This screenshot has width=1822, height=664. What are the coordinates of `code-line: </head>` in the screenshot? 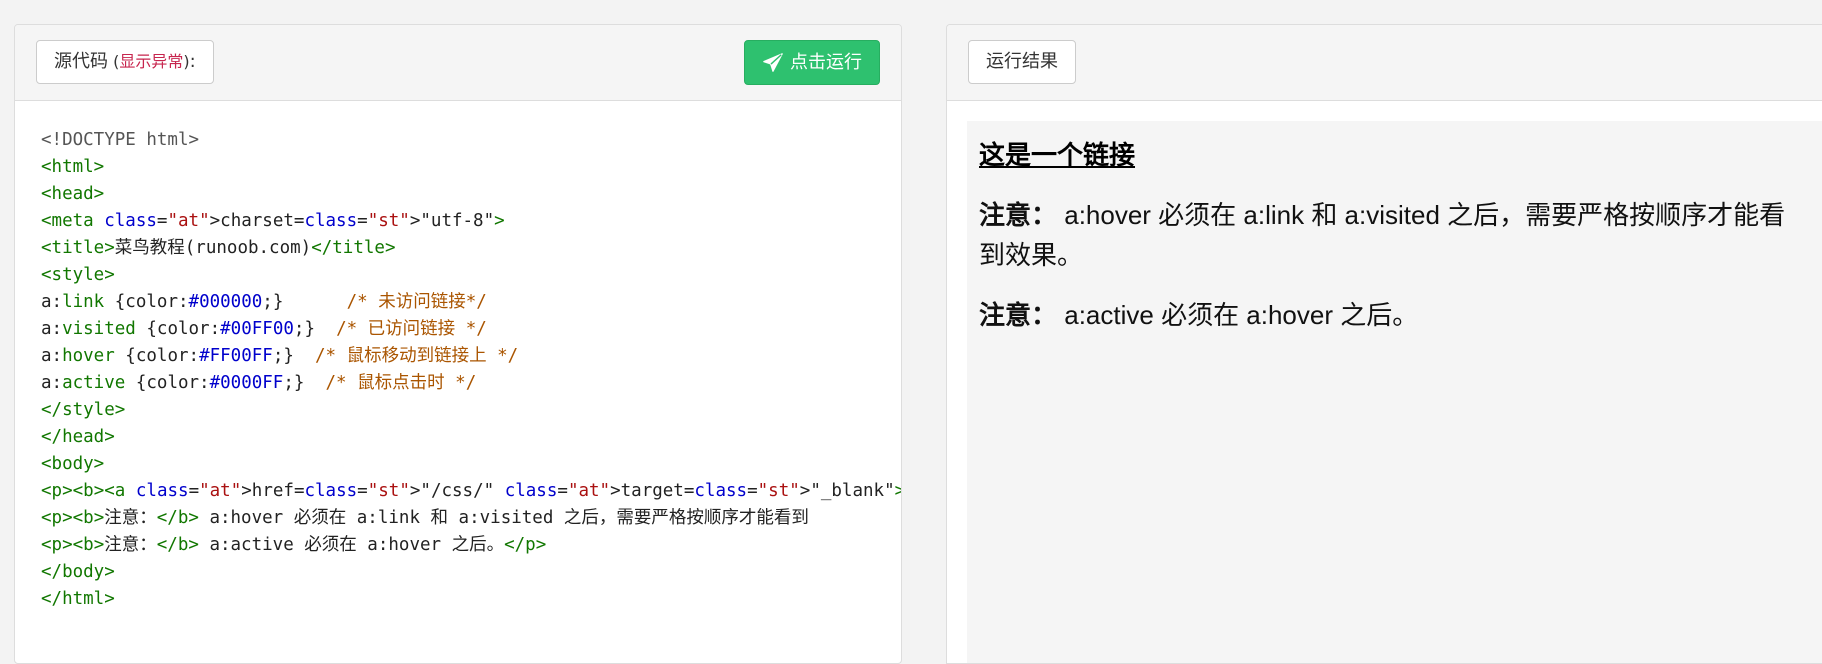 It's located at (78, 437).